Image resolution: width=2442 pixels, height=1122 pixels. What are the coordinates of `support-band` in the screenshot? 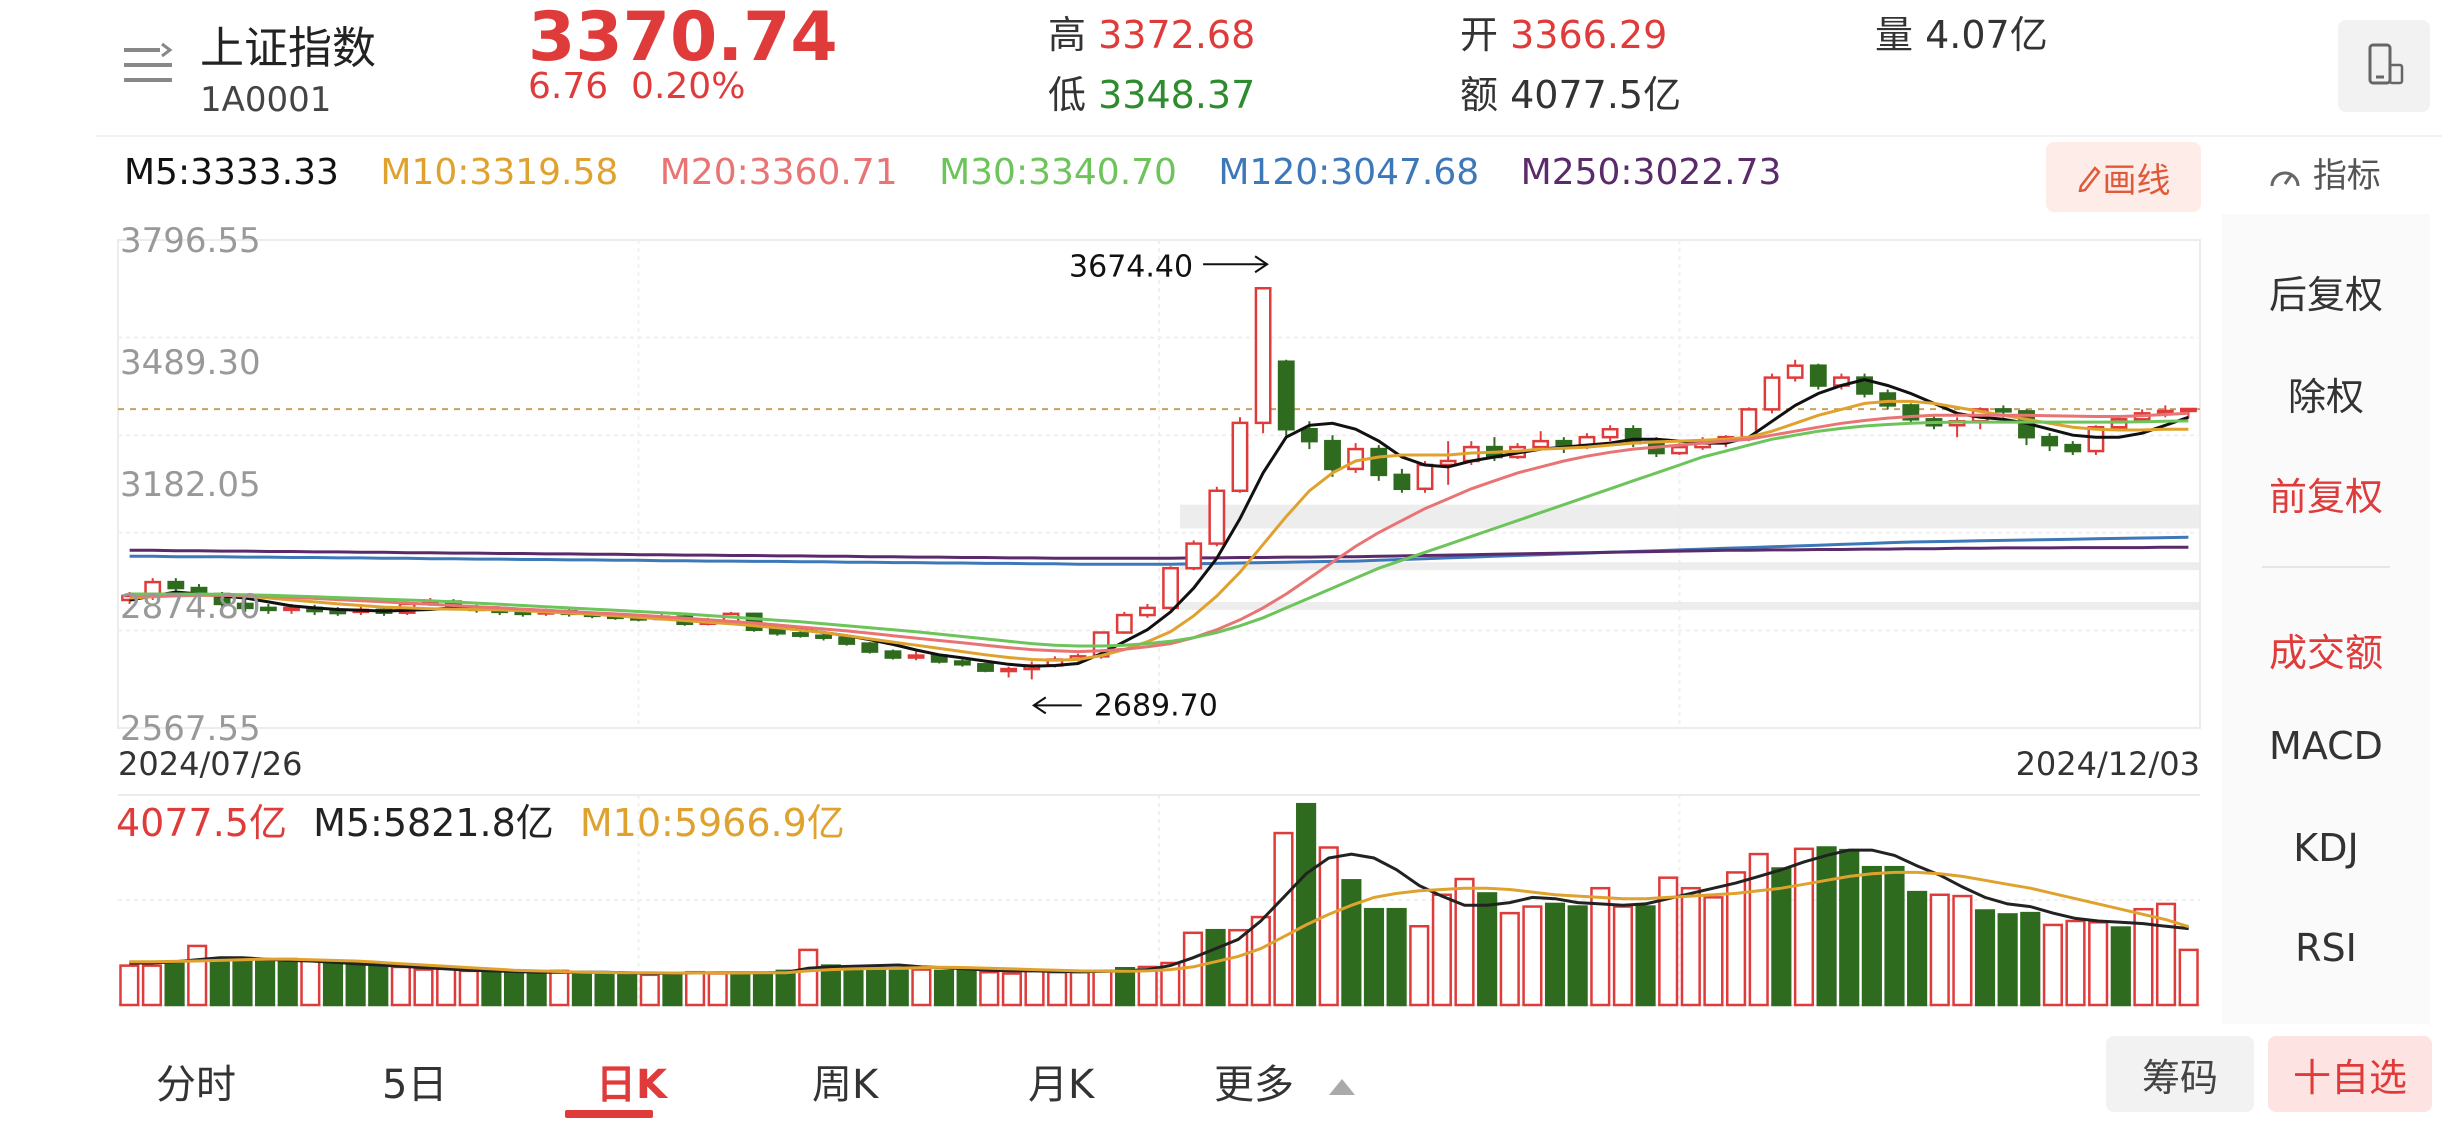 It's located at (1690, 605).